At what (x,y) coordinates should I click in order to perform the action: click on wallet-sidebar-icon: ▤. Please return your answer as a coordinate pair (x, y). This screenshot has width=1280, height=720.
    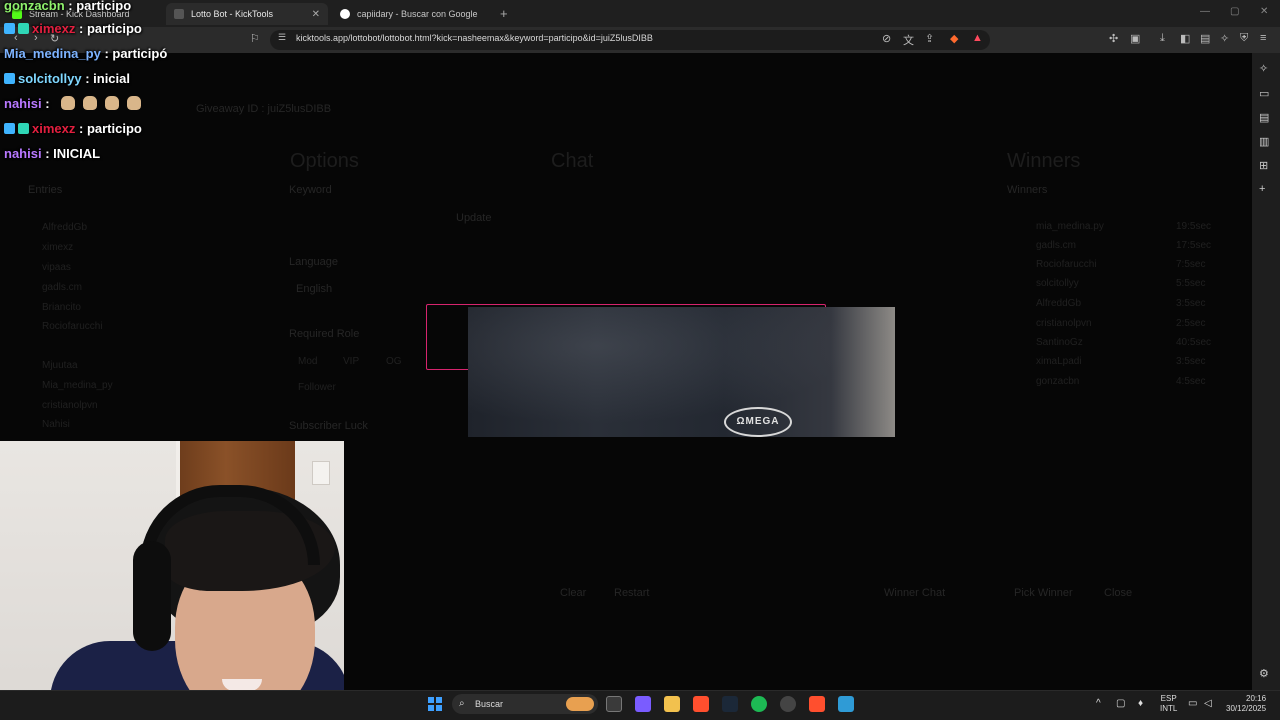
    Looking at the image, I should click on (1264, 117).